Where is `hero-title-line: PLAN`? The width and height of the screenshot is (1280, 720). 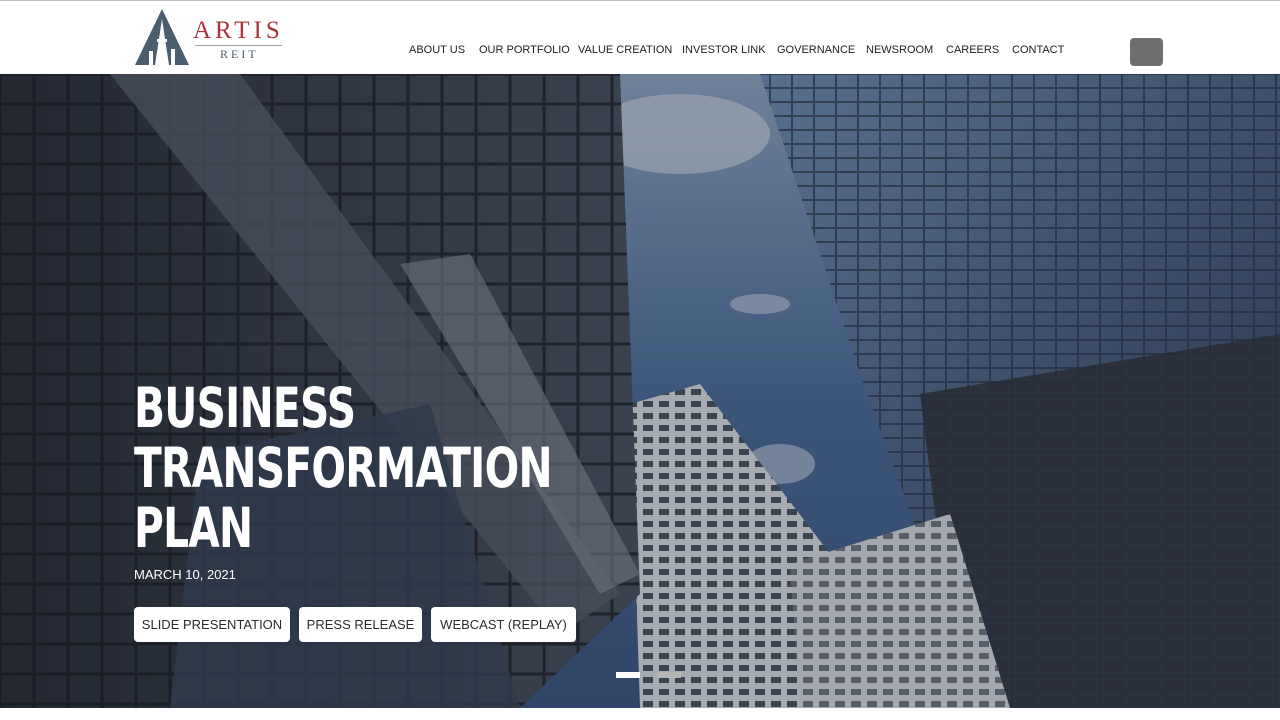
hero-title-line: PLAN is located at coordinates (193, 528).